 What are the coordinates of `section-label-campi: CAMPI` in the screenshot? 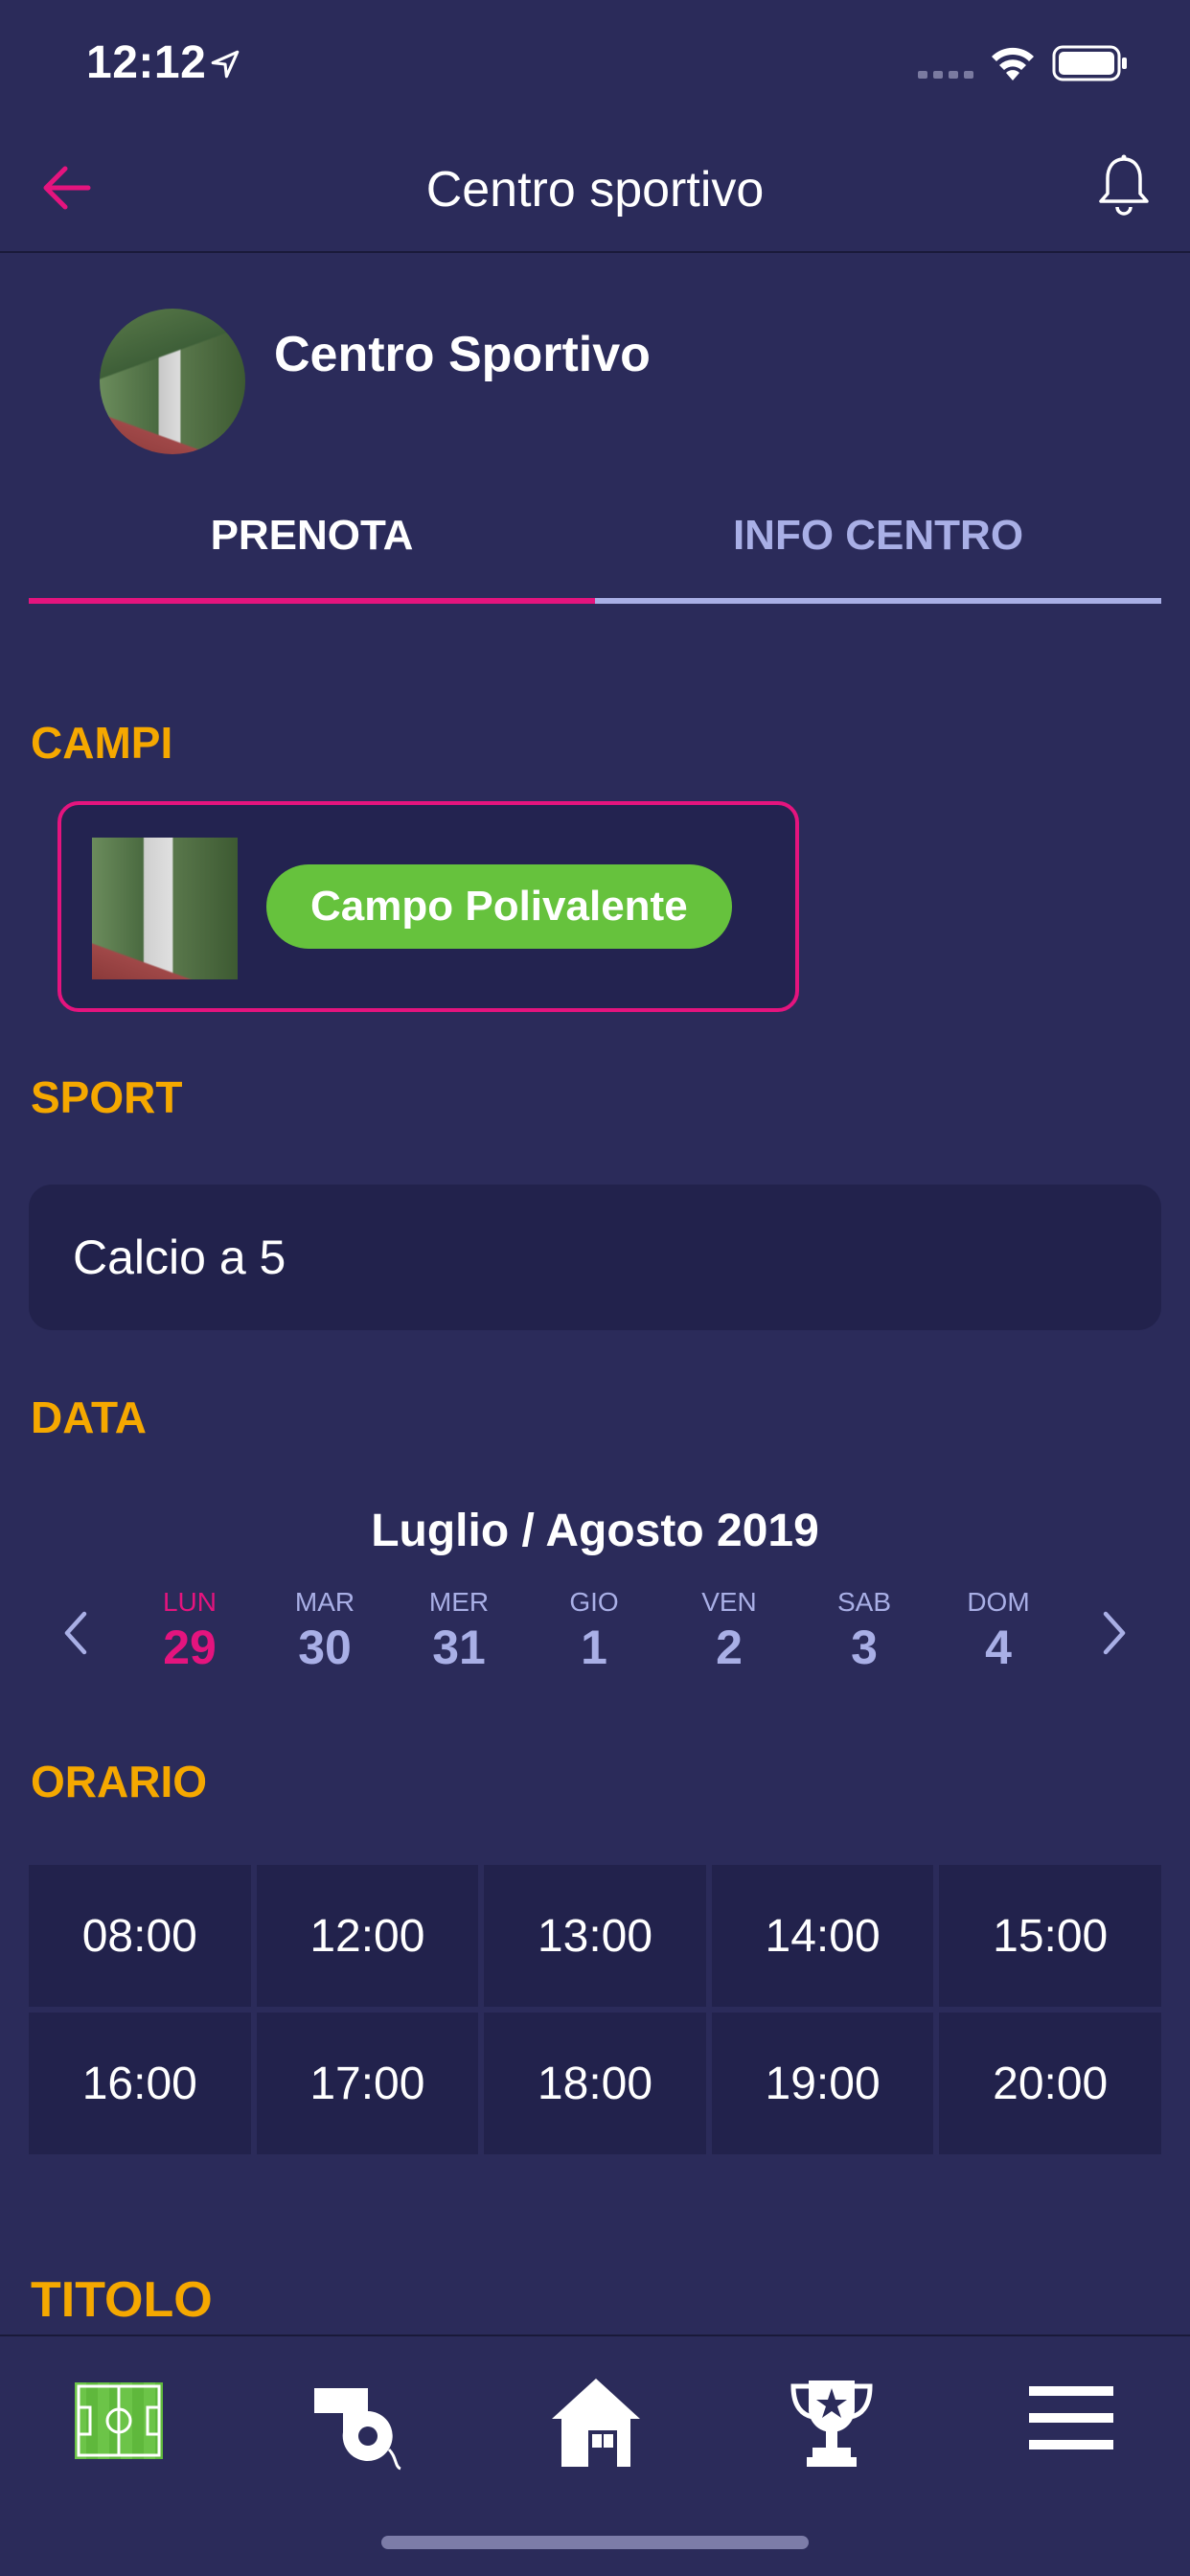 It's located at (102, 743).